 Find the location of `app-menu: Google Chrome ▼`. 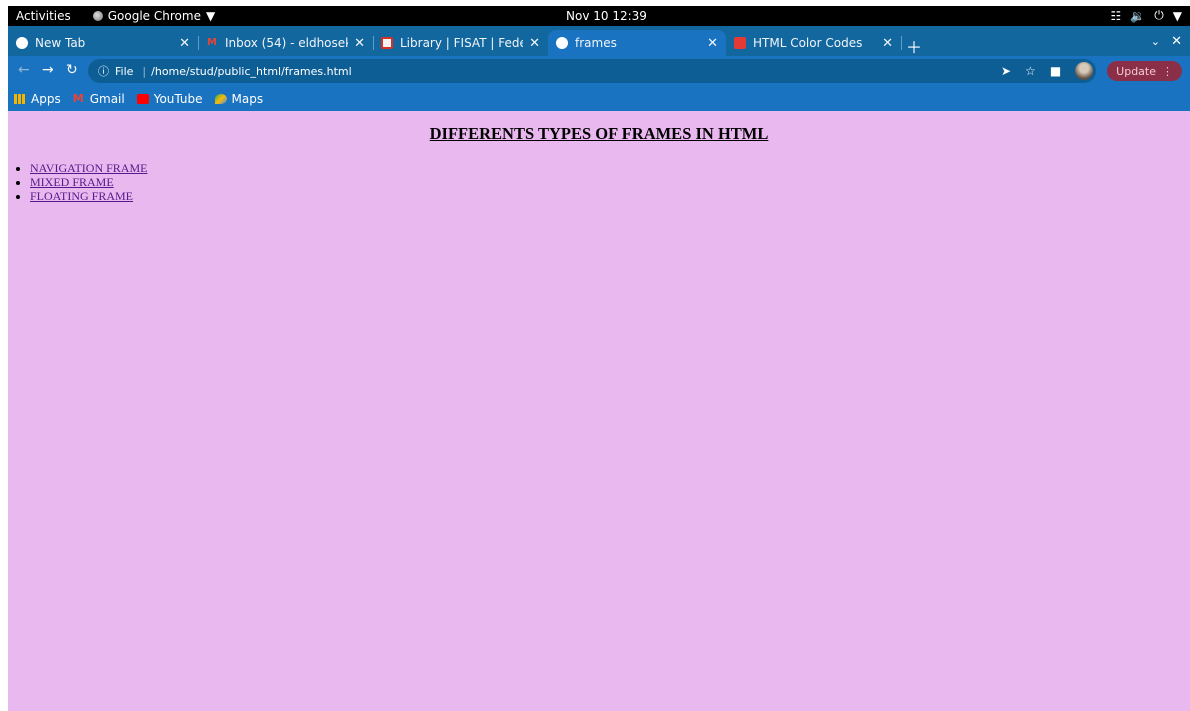

app-menu: Google Chrome ▼ is located at coordinates (154, 16).